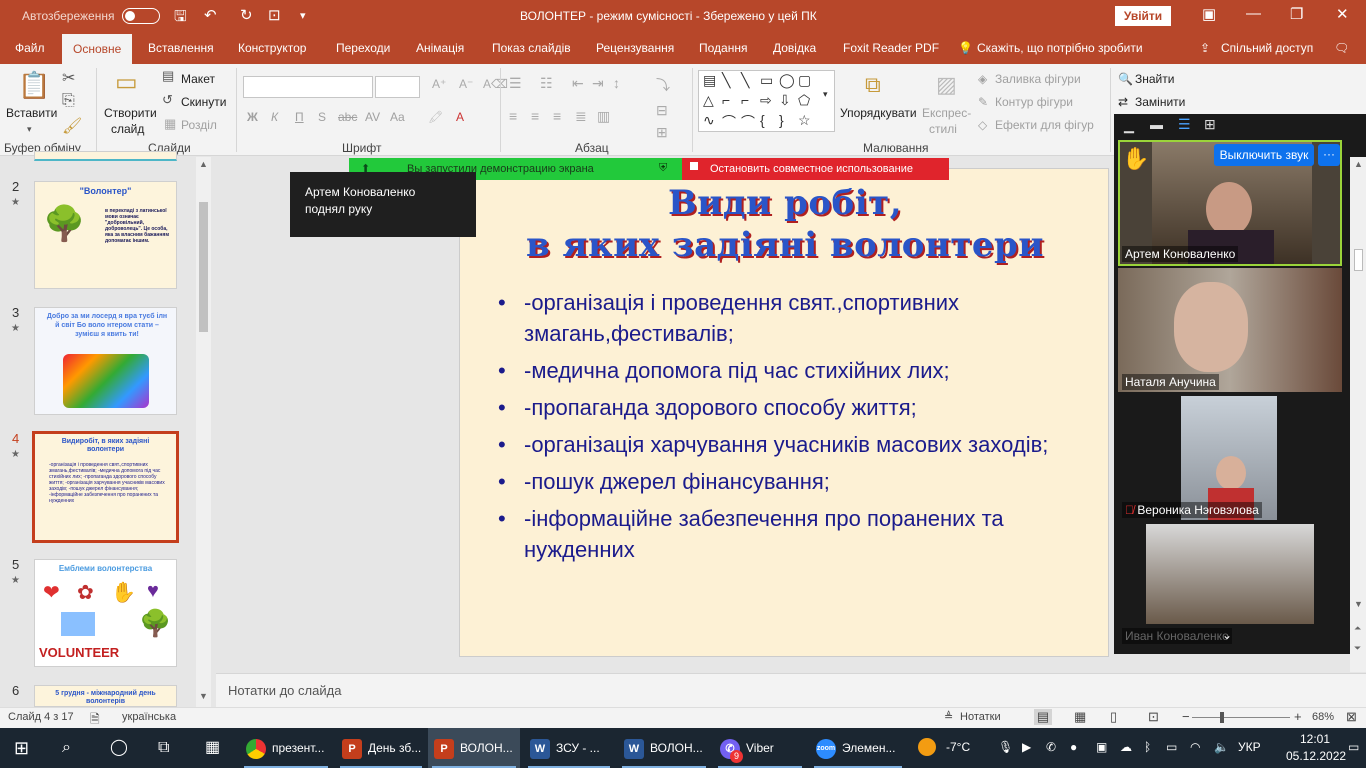 The width and height of the screenshot is (1366, 768). I want to click on app-tray-icon: ▣, so click(1101, 747).